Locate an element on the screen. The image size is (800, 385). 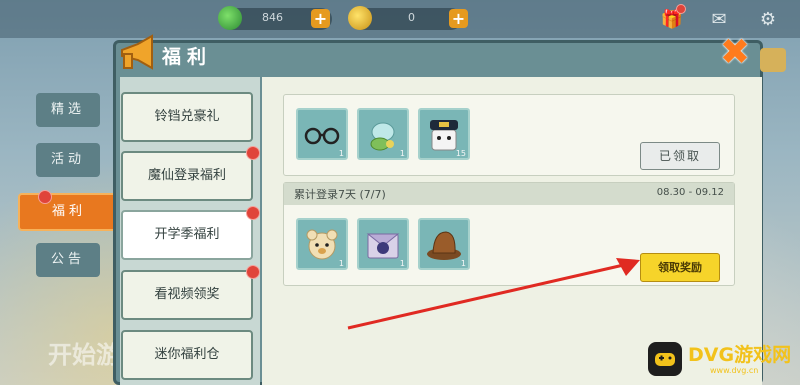
red-arrow-annotation is located at coordinates (493, 294).